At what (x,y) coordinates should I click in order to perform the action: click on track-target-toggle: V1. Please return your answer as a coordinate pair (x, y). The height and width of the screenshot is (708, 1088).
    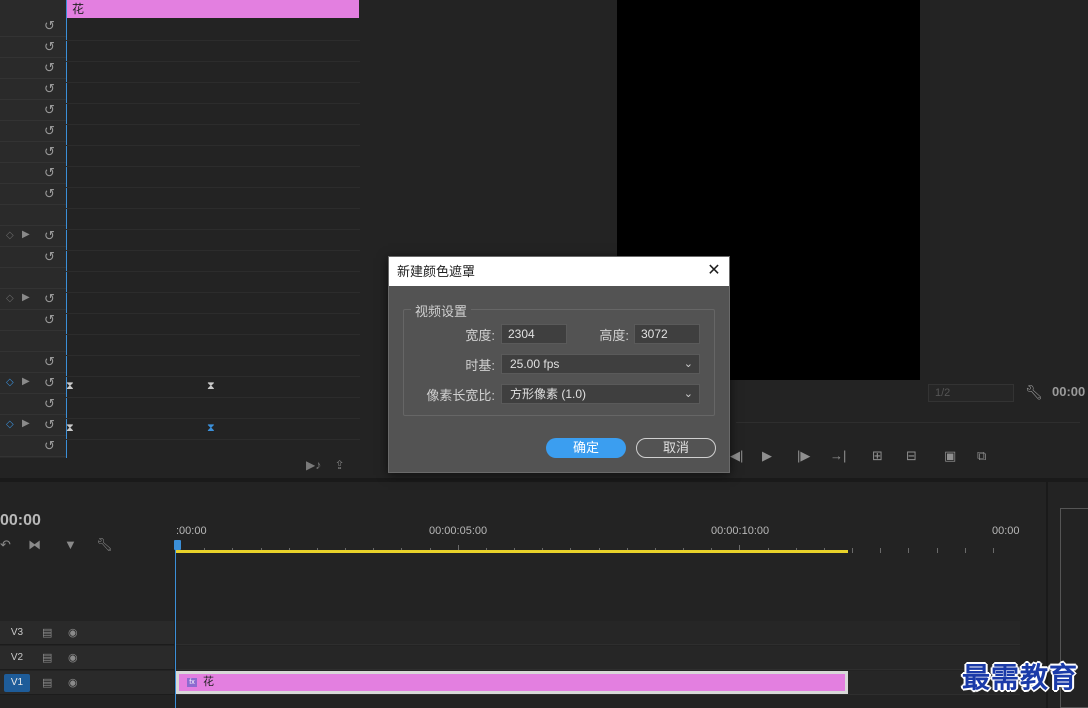
    Looking at the image, I should click on (17, 683).